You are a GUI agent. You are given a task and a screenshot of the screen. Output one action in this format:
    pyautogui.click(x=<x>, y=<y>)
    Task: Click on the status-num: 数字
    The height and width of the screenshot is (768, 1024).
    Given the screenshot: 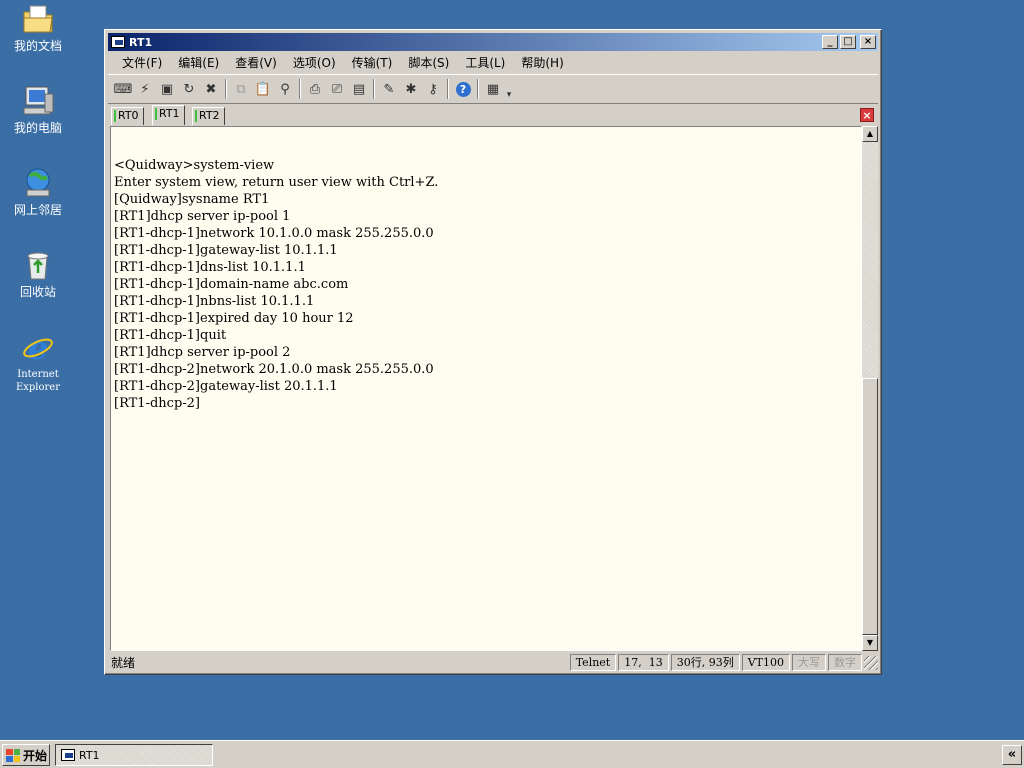 What is the action you would take?
    pyautogui.click(x=845, y=662)
    